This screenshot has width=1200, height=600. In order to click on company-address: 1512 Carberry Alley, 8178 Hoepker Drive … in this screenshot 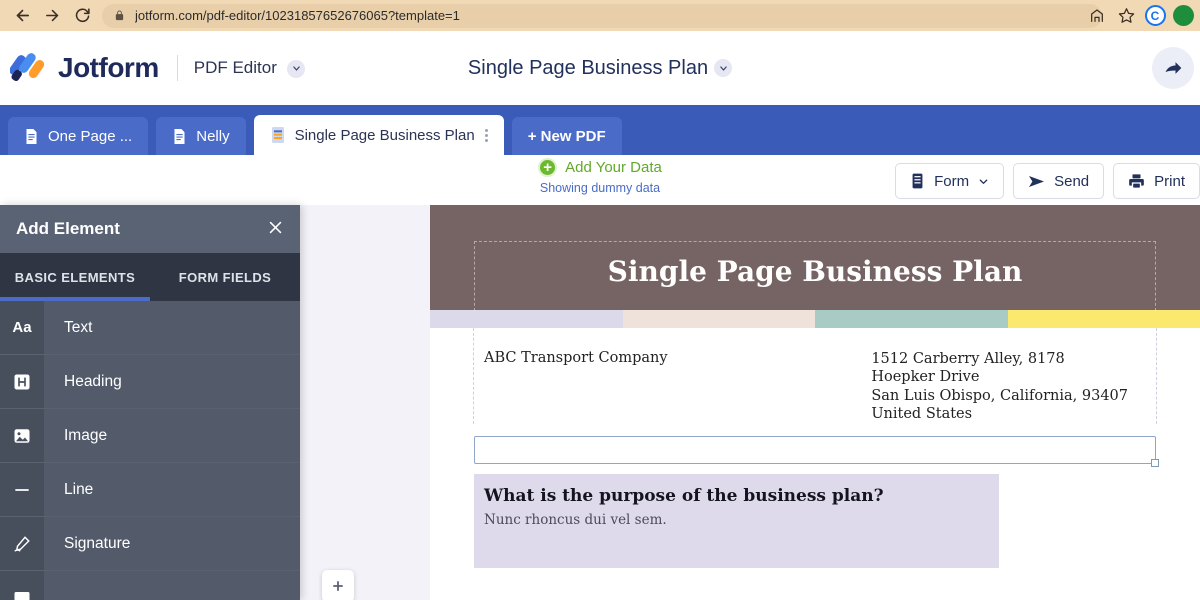, I will do `click(1013, 387)`.